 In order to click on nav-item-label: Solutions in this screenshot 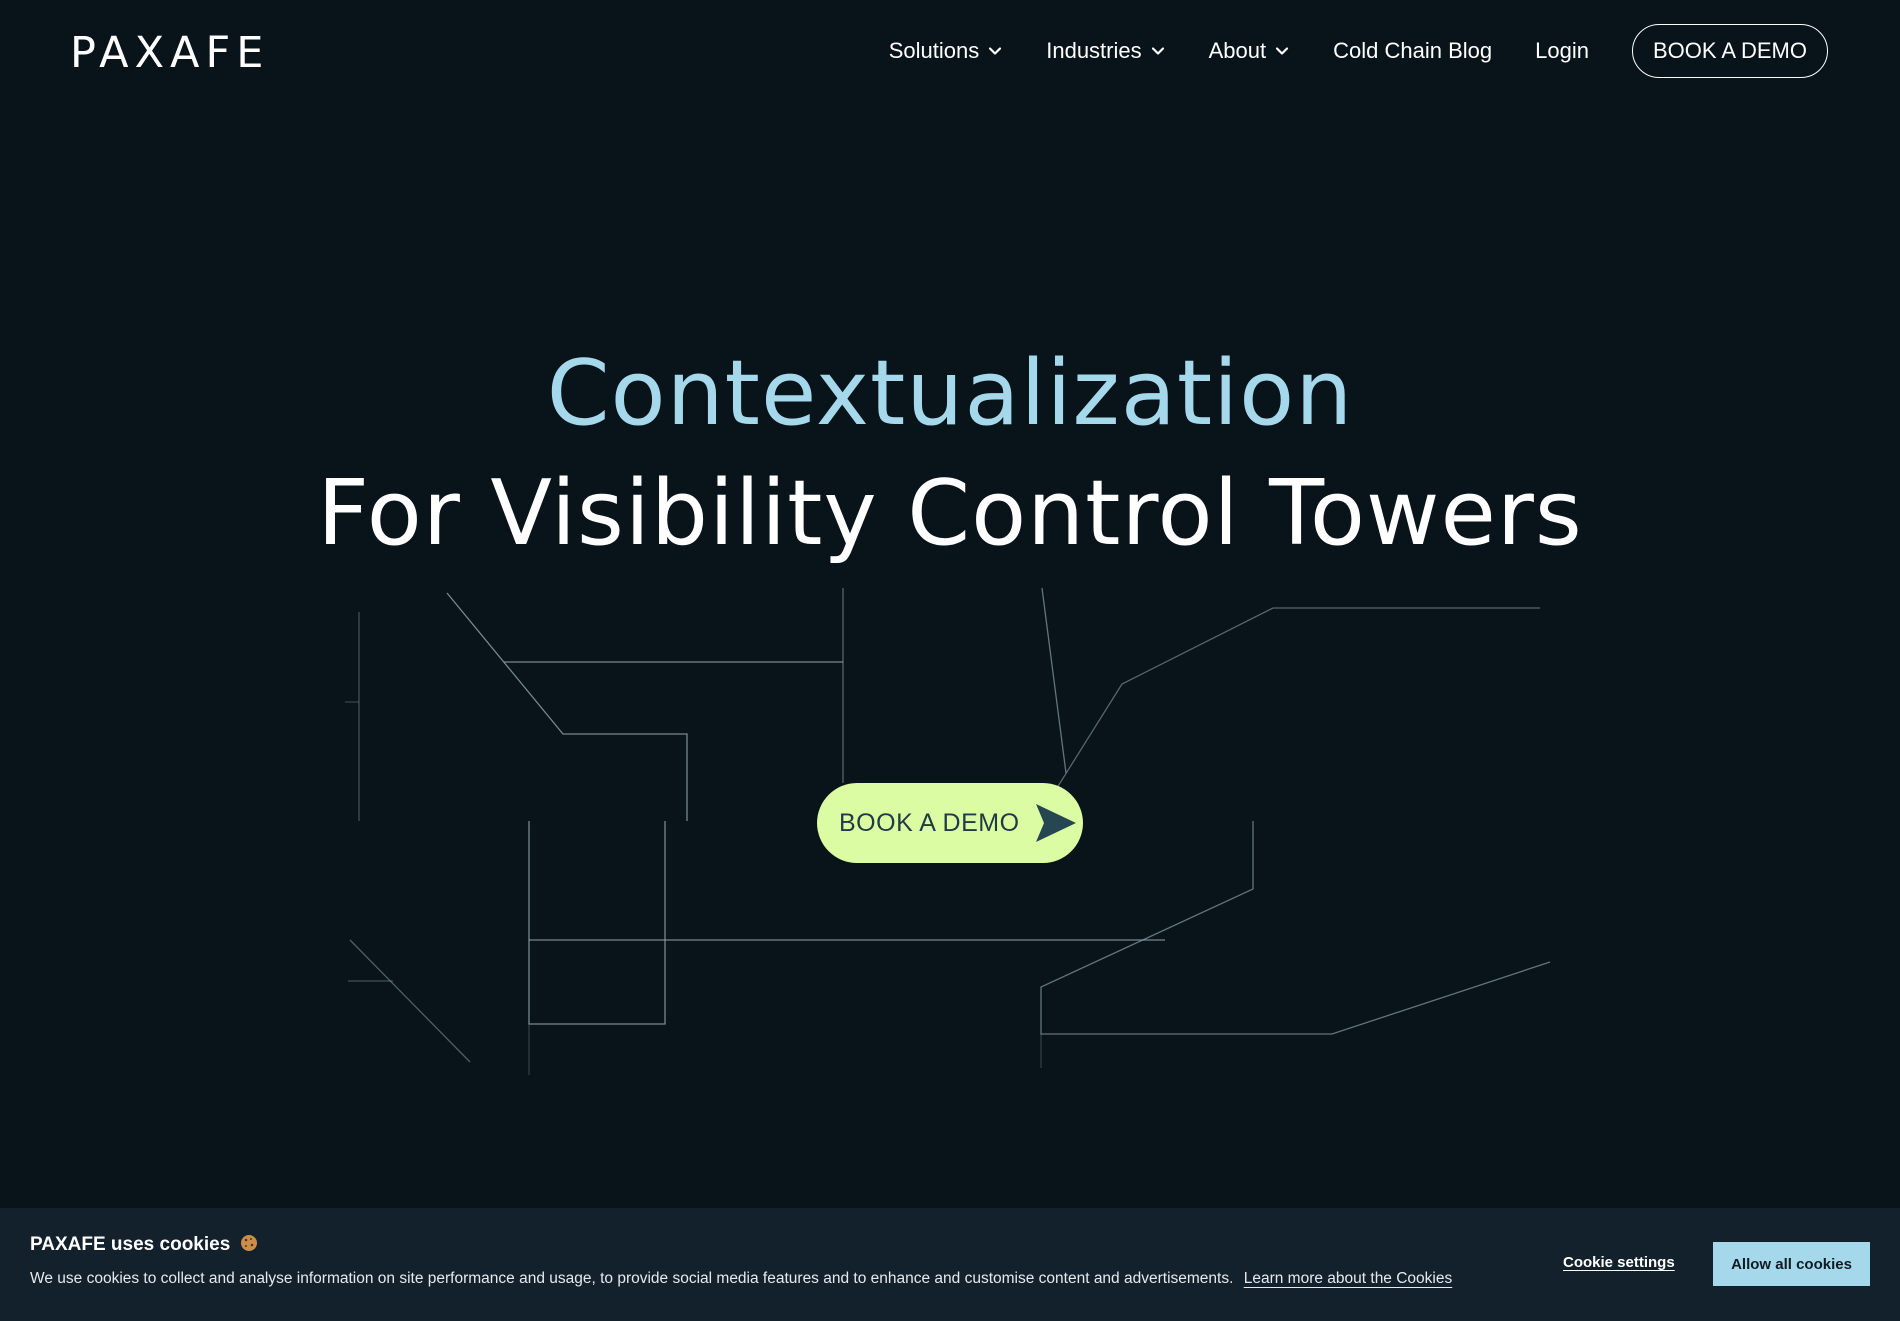, I will do `click(934, 50)`.